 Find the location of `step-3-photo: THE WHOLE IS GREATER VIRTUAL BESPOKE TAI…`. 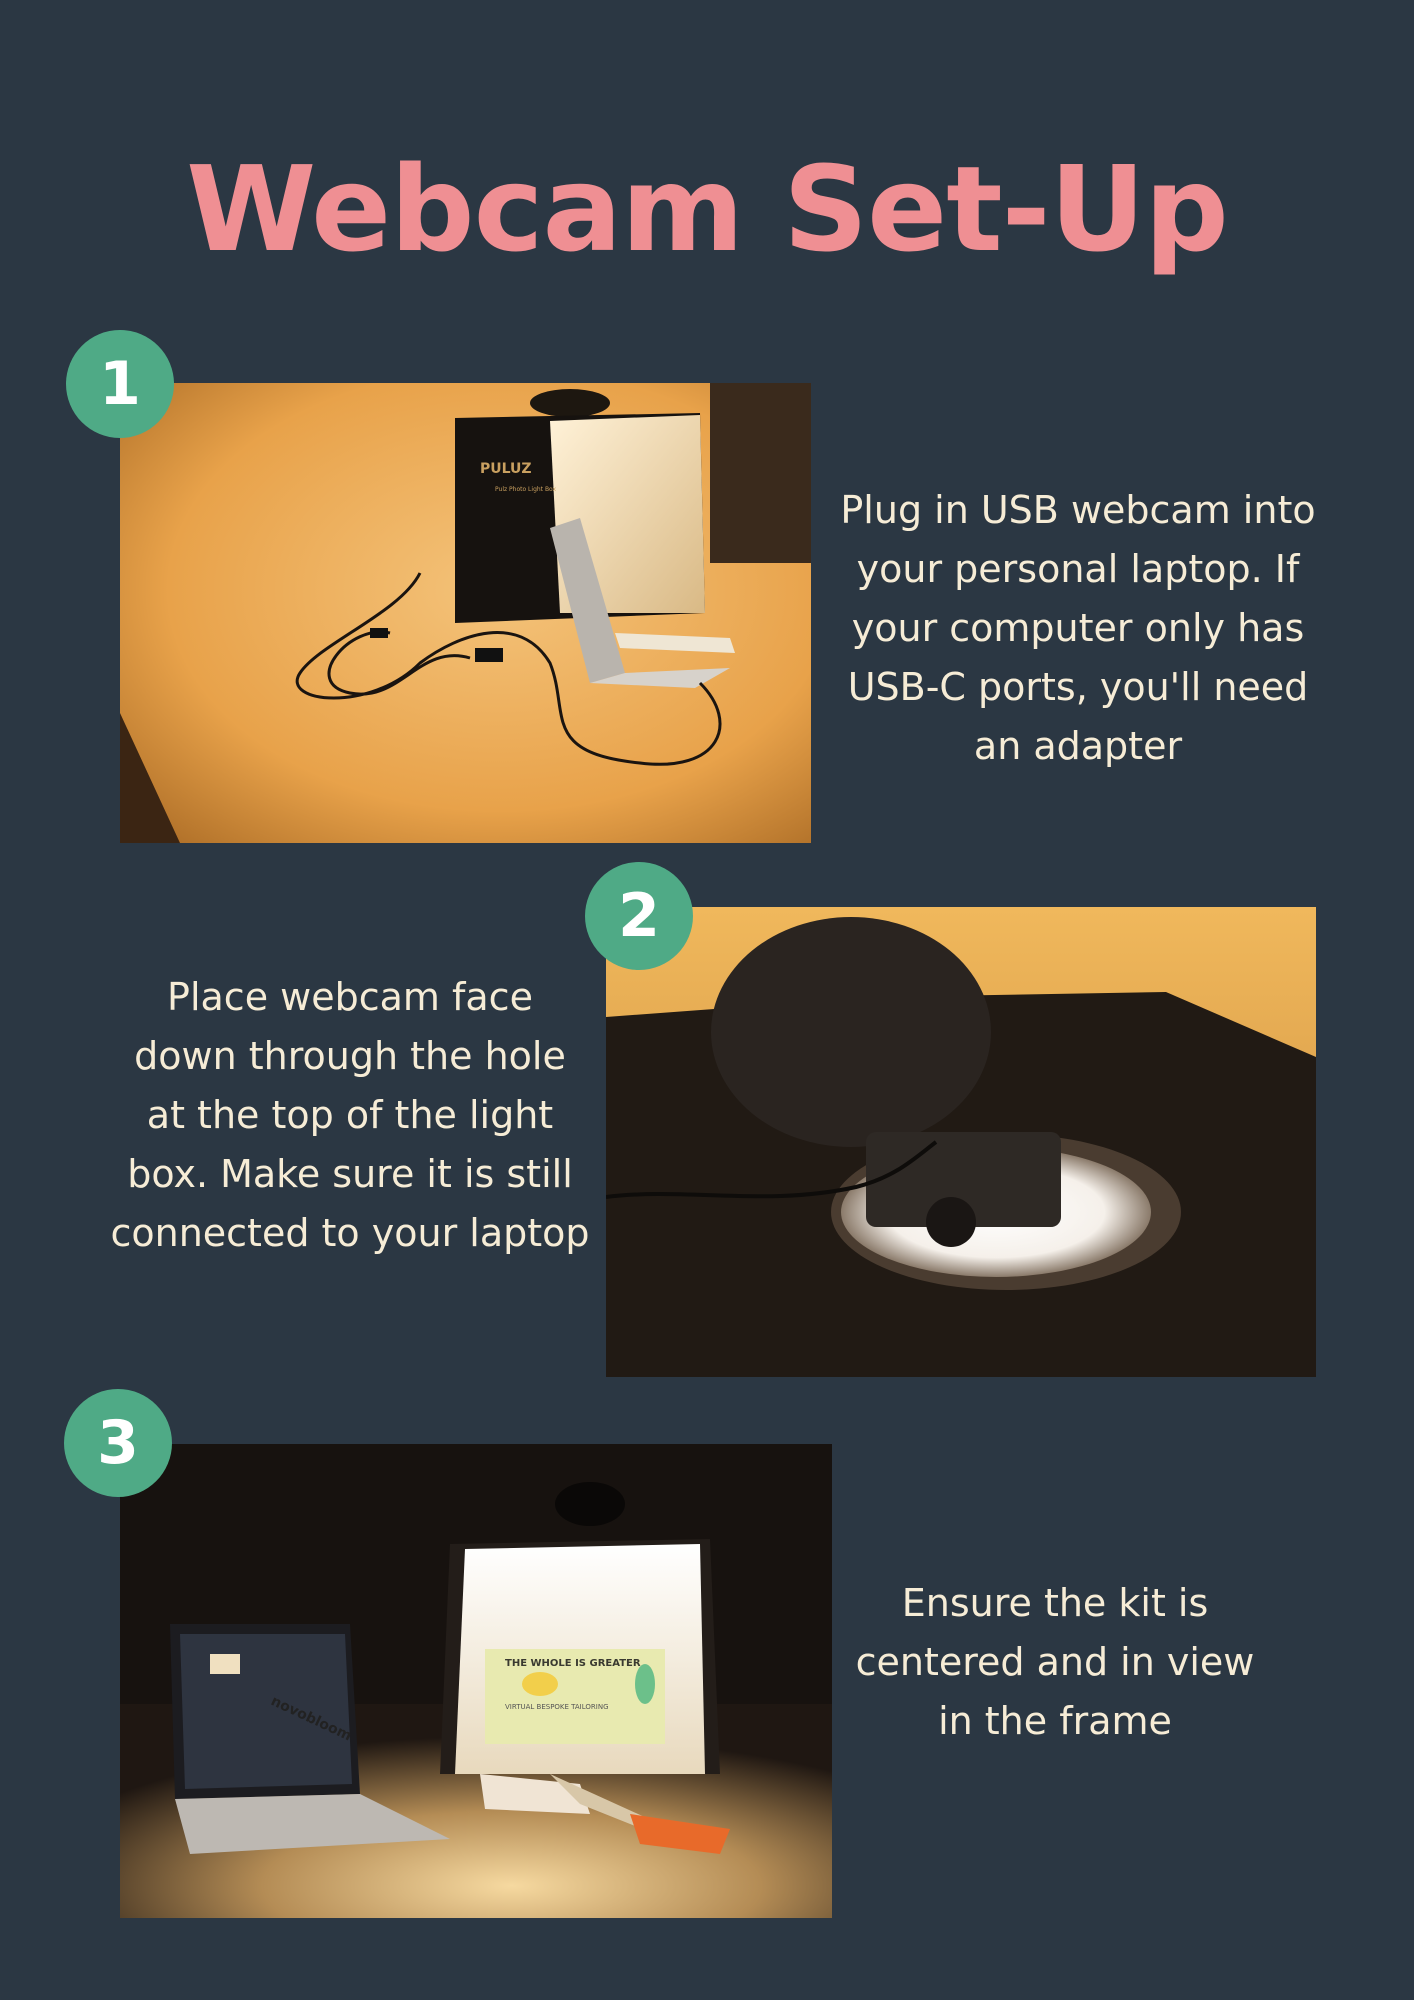

step-3-photo: THE WHOLE IS GREATER VIRTUAL BESPOKE TAI… is located at coordinates (476, 1681).